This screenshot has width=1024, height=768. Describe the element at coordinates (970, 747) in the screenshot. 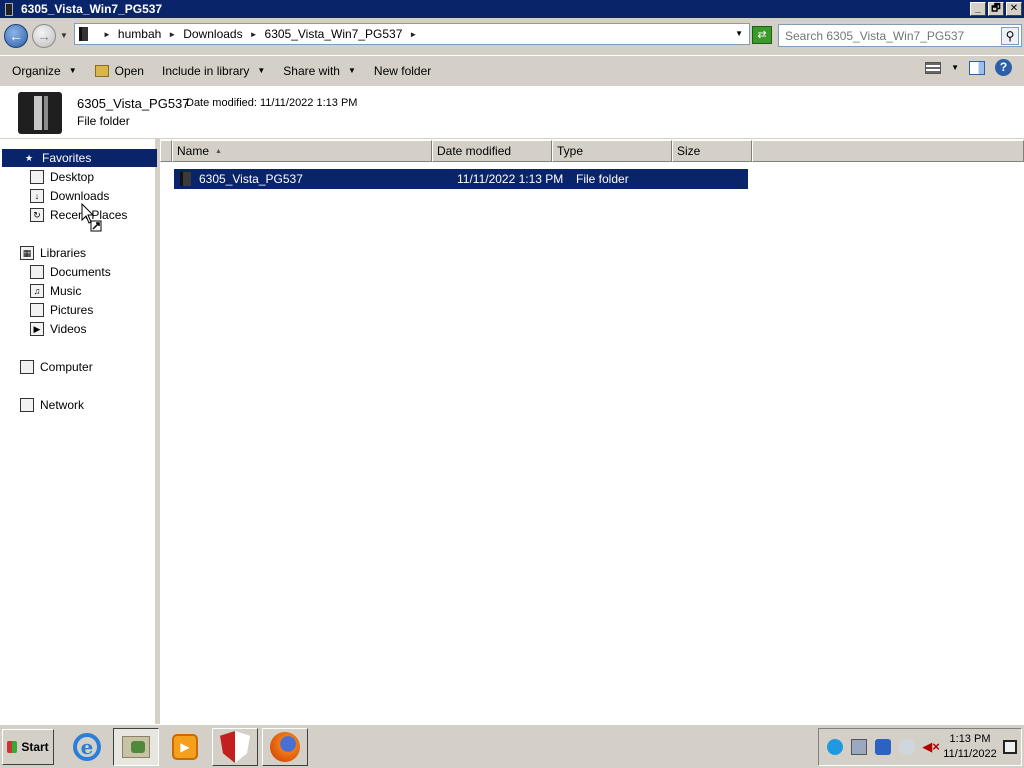

I see `clock: 1:13 PM 11/11/2022` at that location.